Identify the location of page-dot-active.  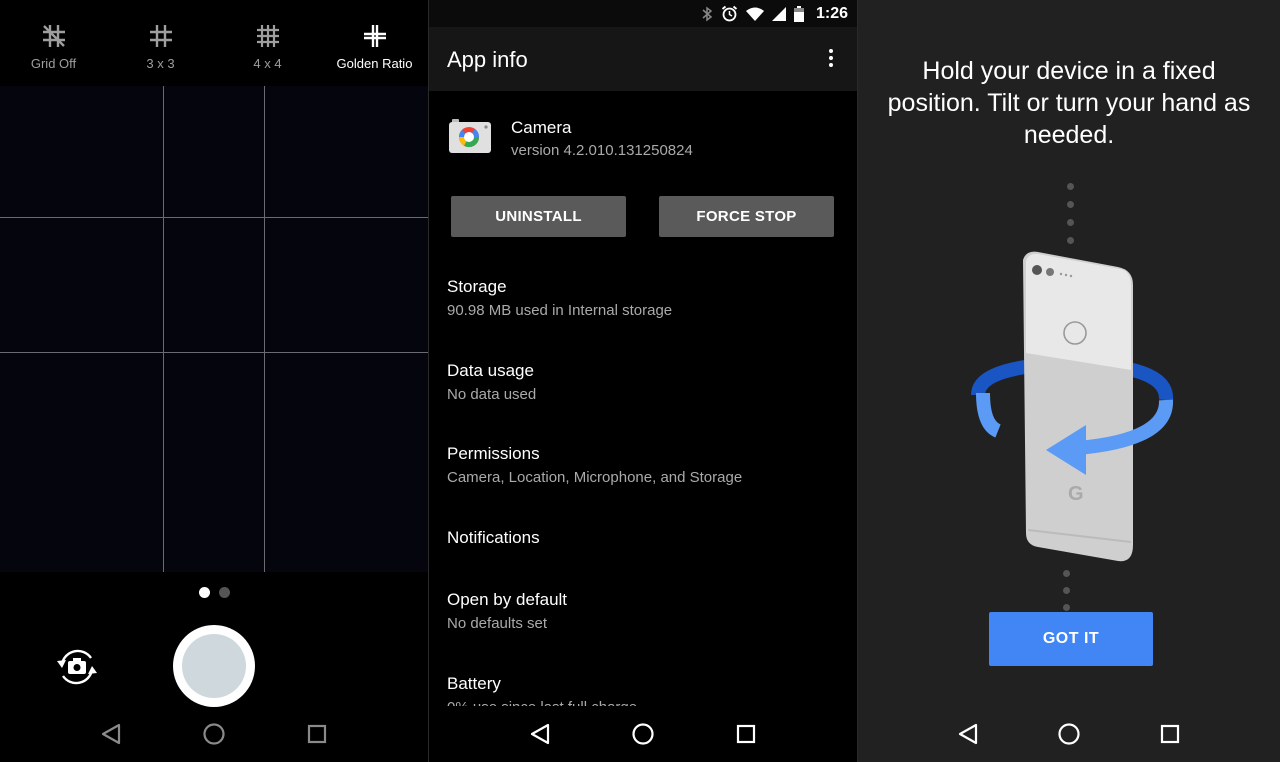
(204, 592).